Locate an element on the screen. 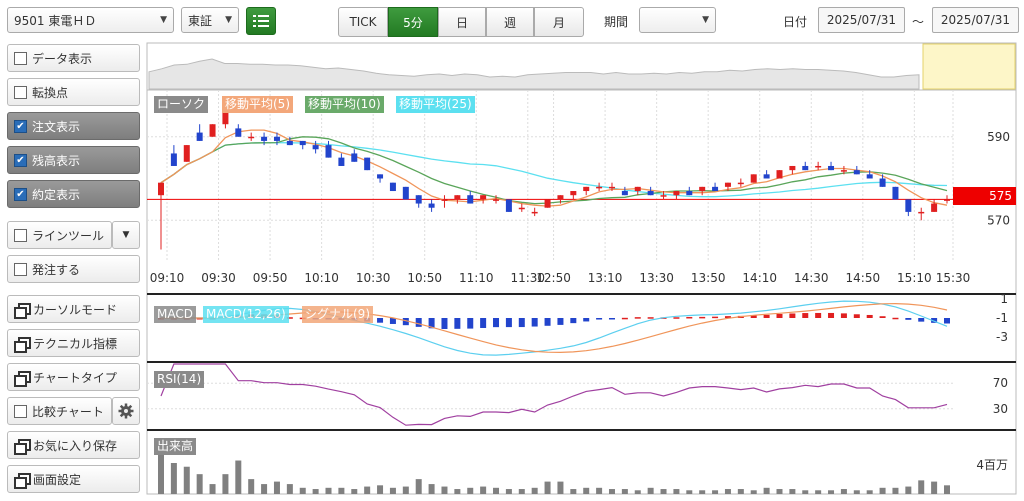 This screenshot has height=501, width=1024. macd-tick-label: 1 is located at coordinates (1004, 299).